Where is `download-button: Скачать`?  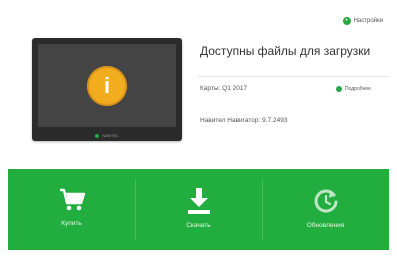 download-button: Скачать is located at coordinates (198, 209).